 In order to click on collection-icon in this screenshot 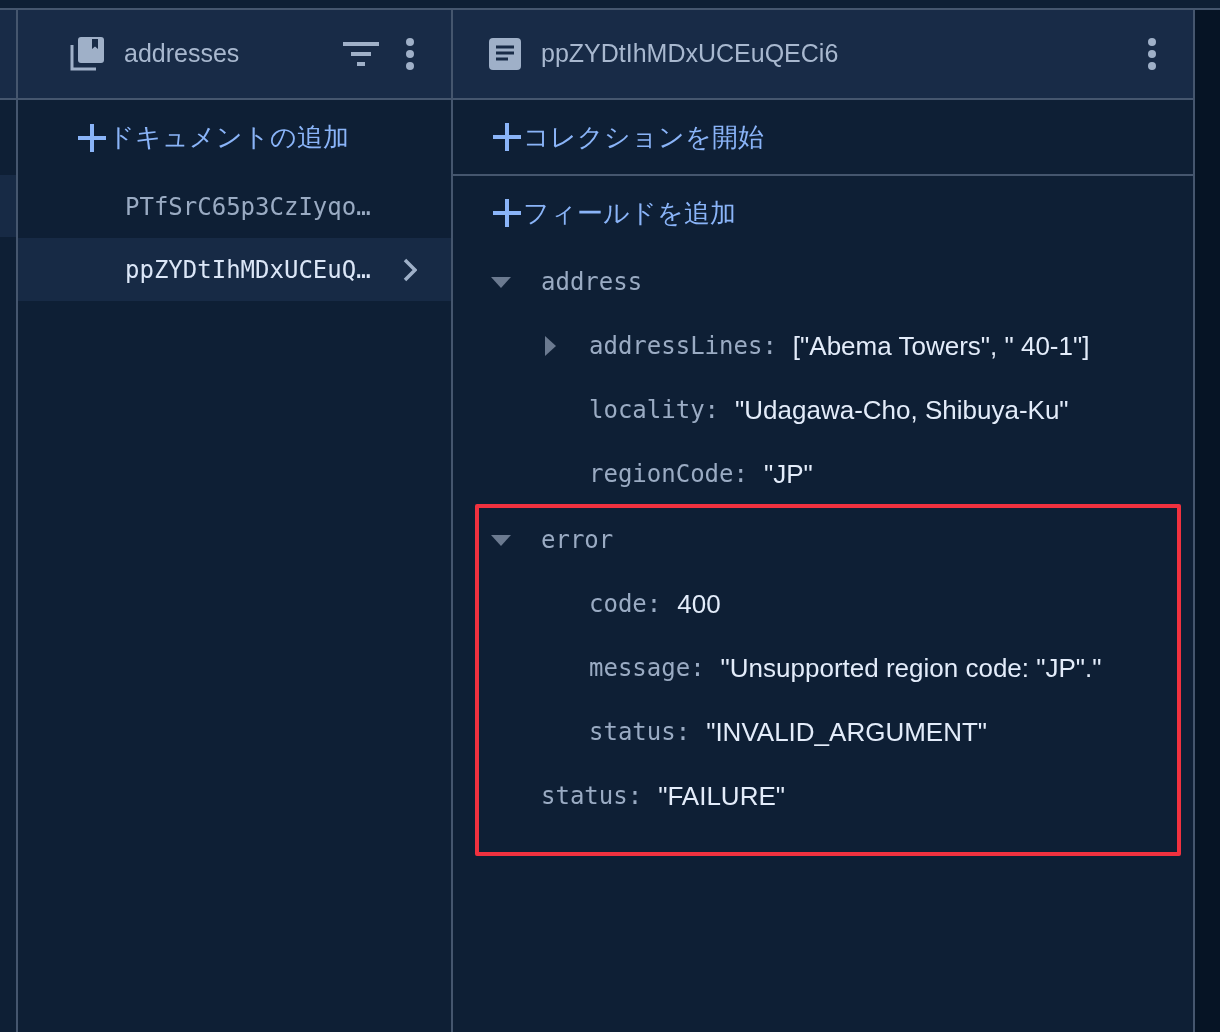, I will do `click(87, 54)`.